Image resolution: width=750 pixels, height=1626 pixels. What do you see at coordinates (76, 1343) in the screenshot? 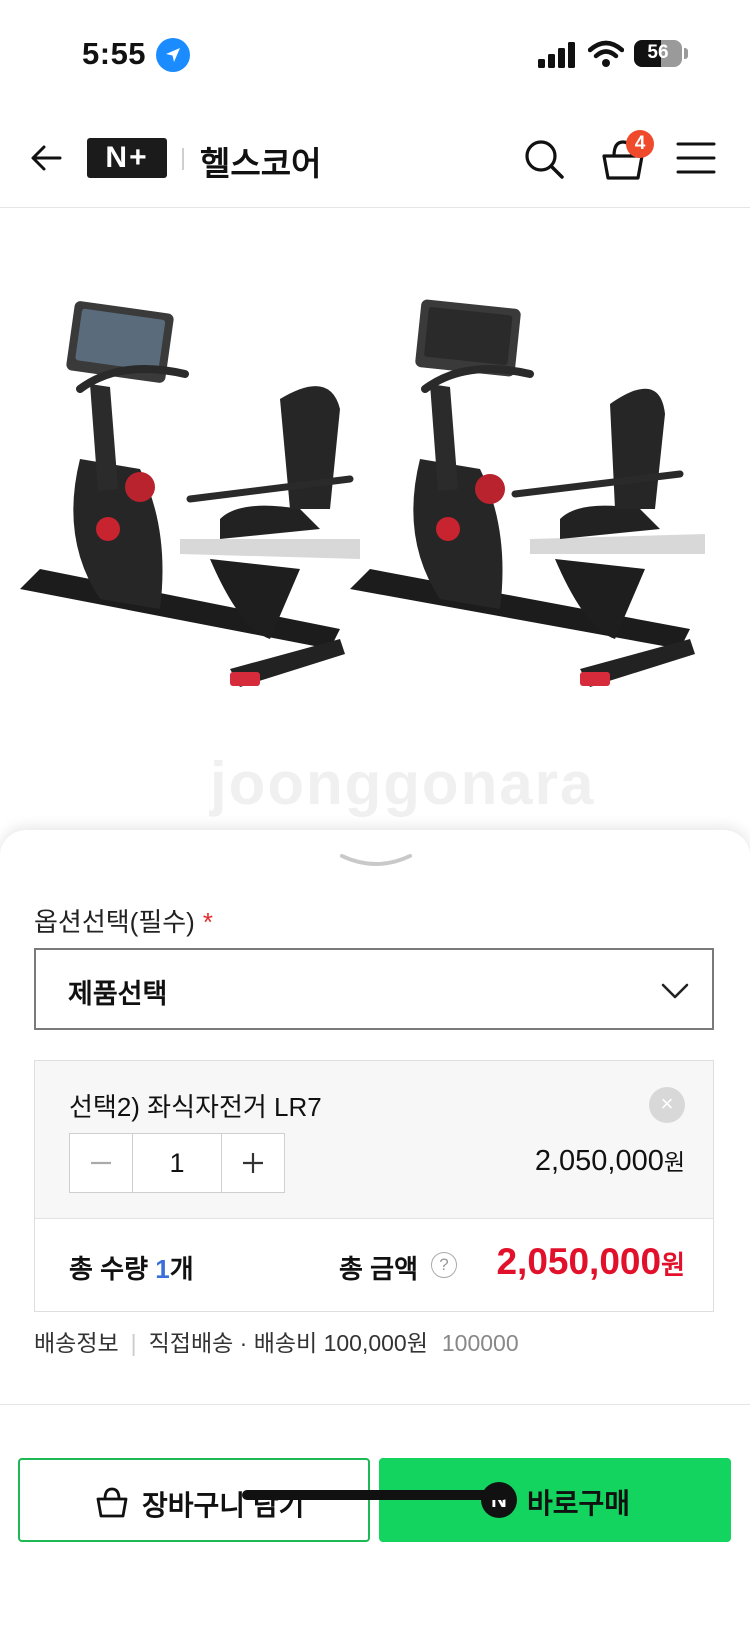
I see `shipping-label: 배송정보` at bounding box center [76, 1343].